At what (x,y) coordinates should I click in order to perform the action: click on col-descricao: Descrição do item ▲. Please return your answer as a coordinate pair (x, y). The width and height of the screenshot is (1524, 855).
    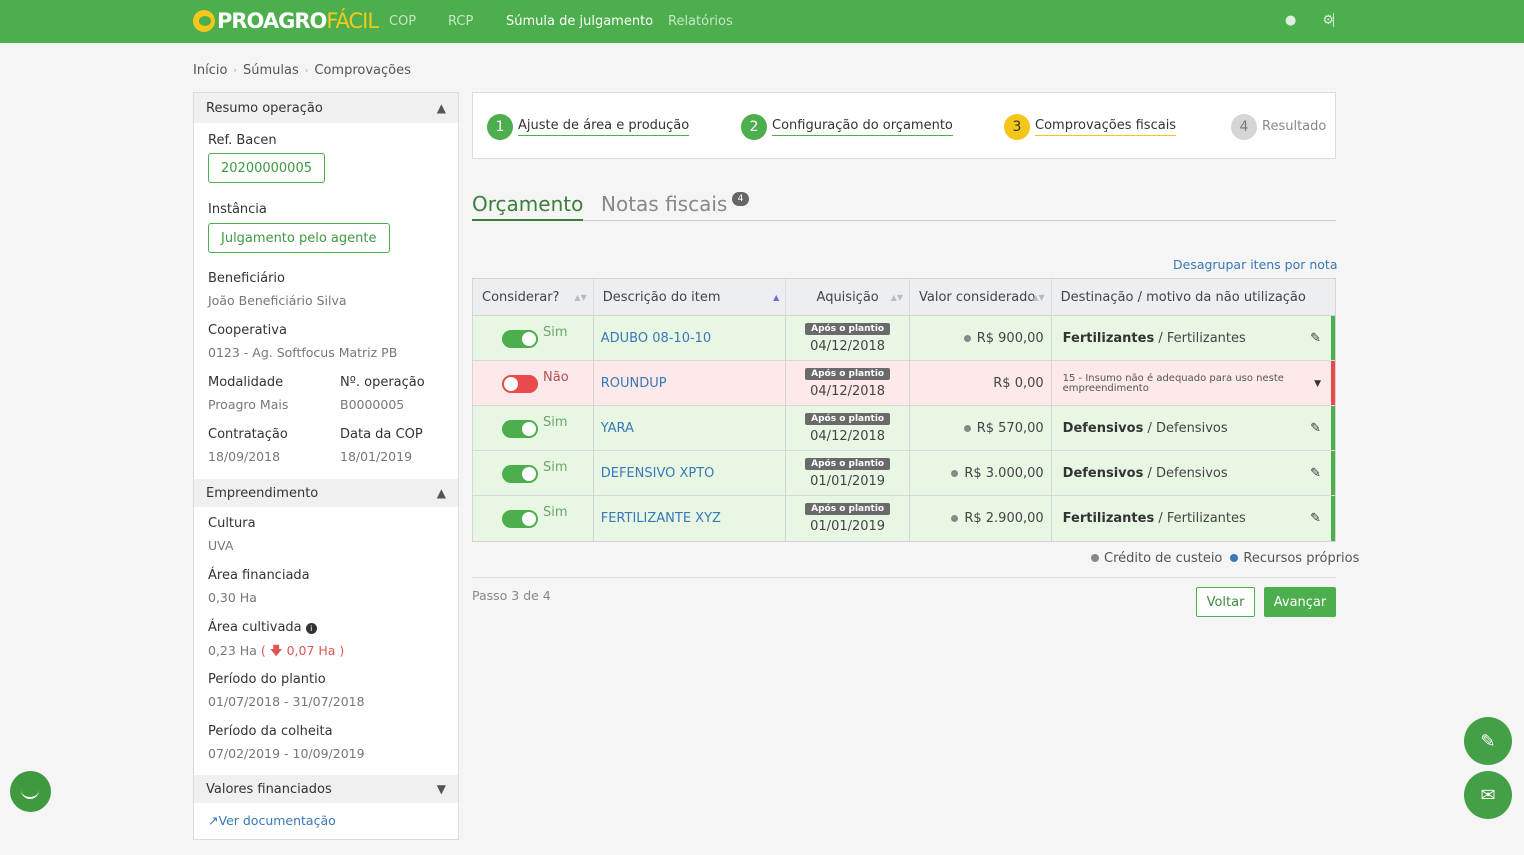
    Looking at the image, I should click on (690, 297).